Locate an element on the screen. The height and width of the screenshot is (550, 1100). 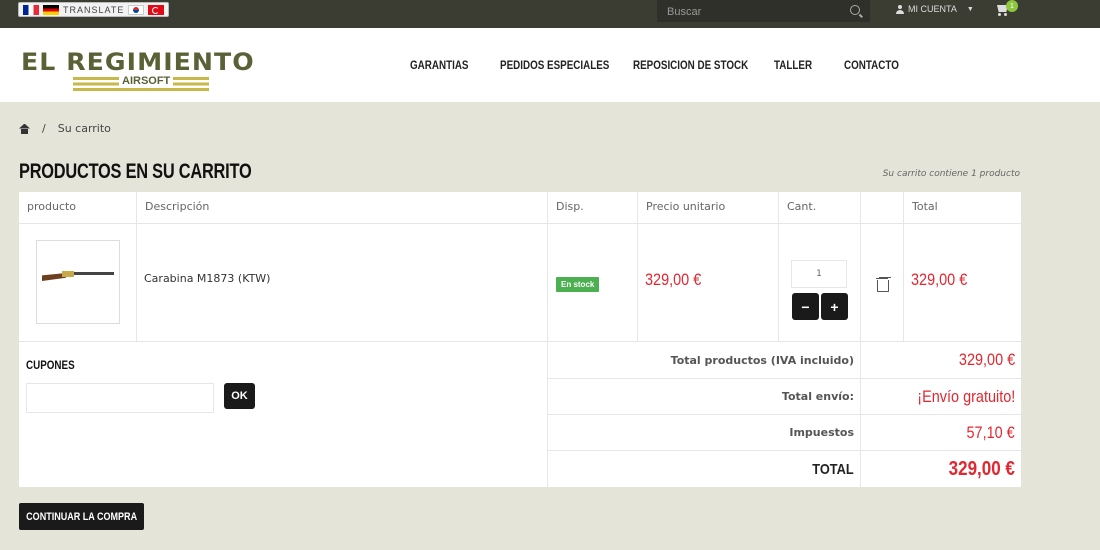
summary-total-label: TOTAL is located at coordinates (833, 469).